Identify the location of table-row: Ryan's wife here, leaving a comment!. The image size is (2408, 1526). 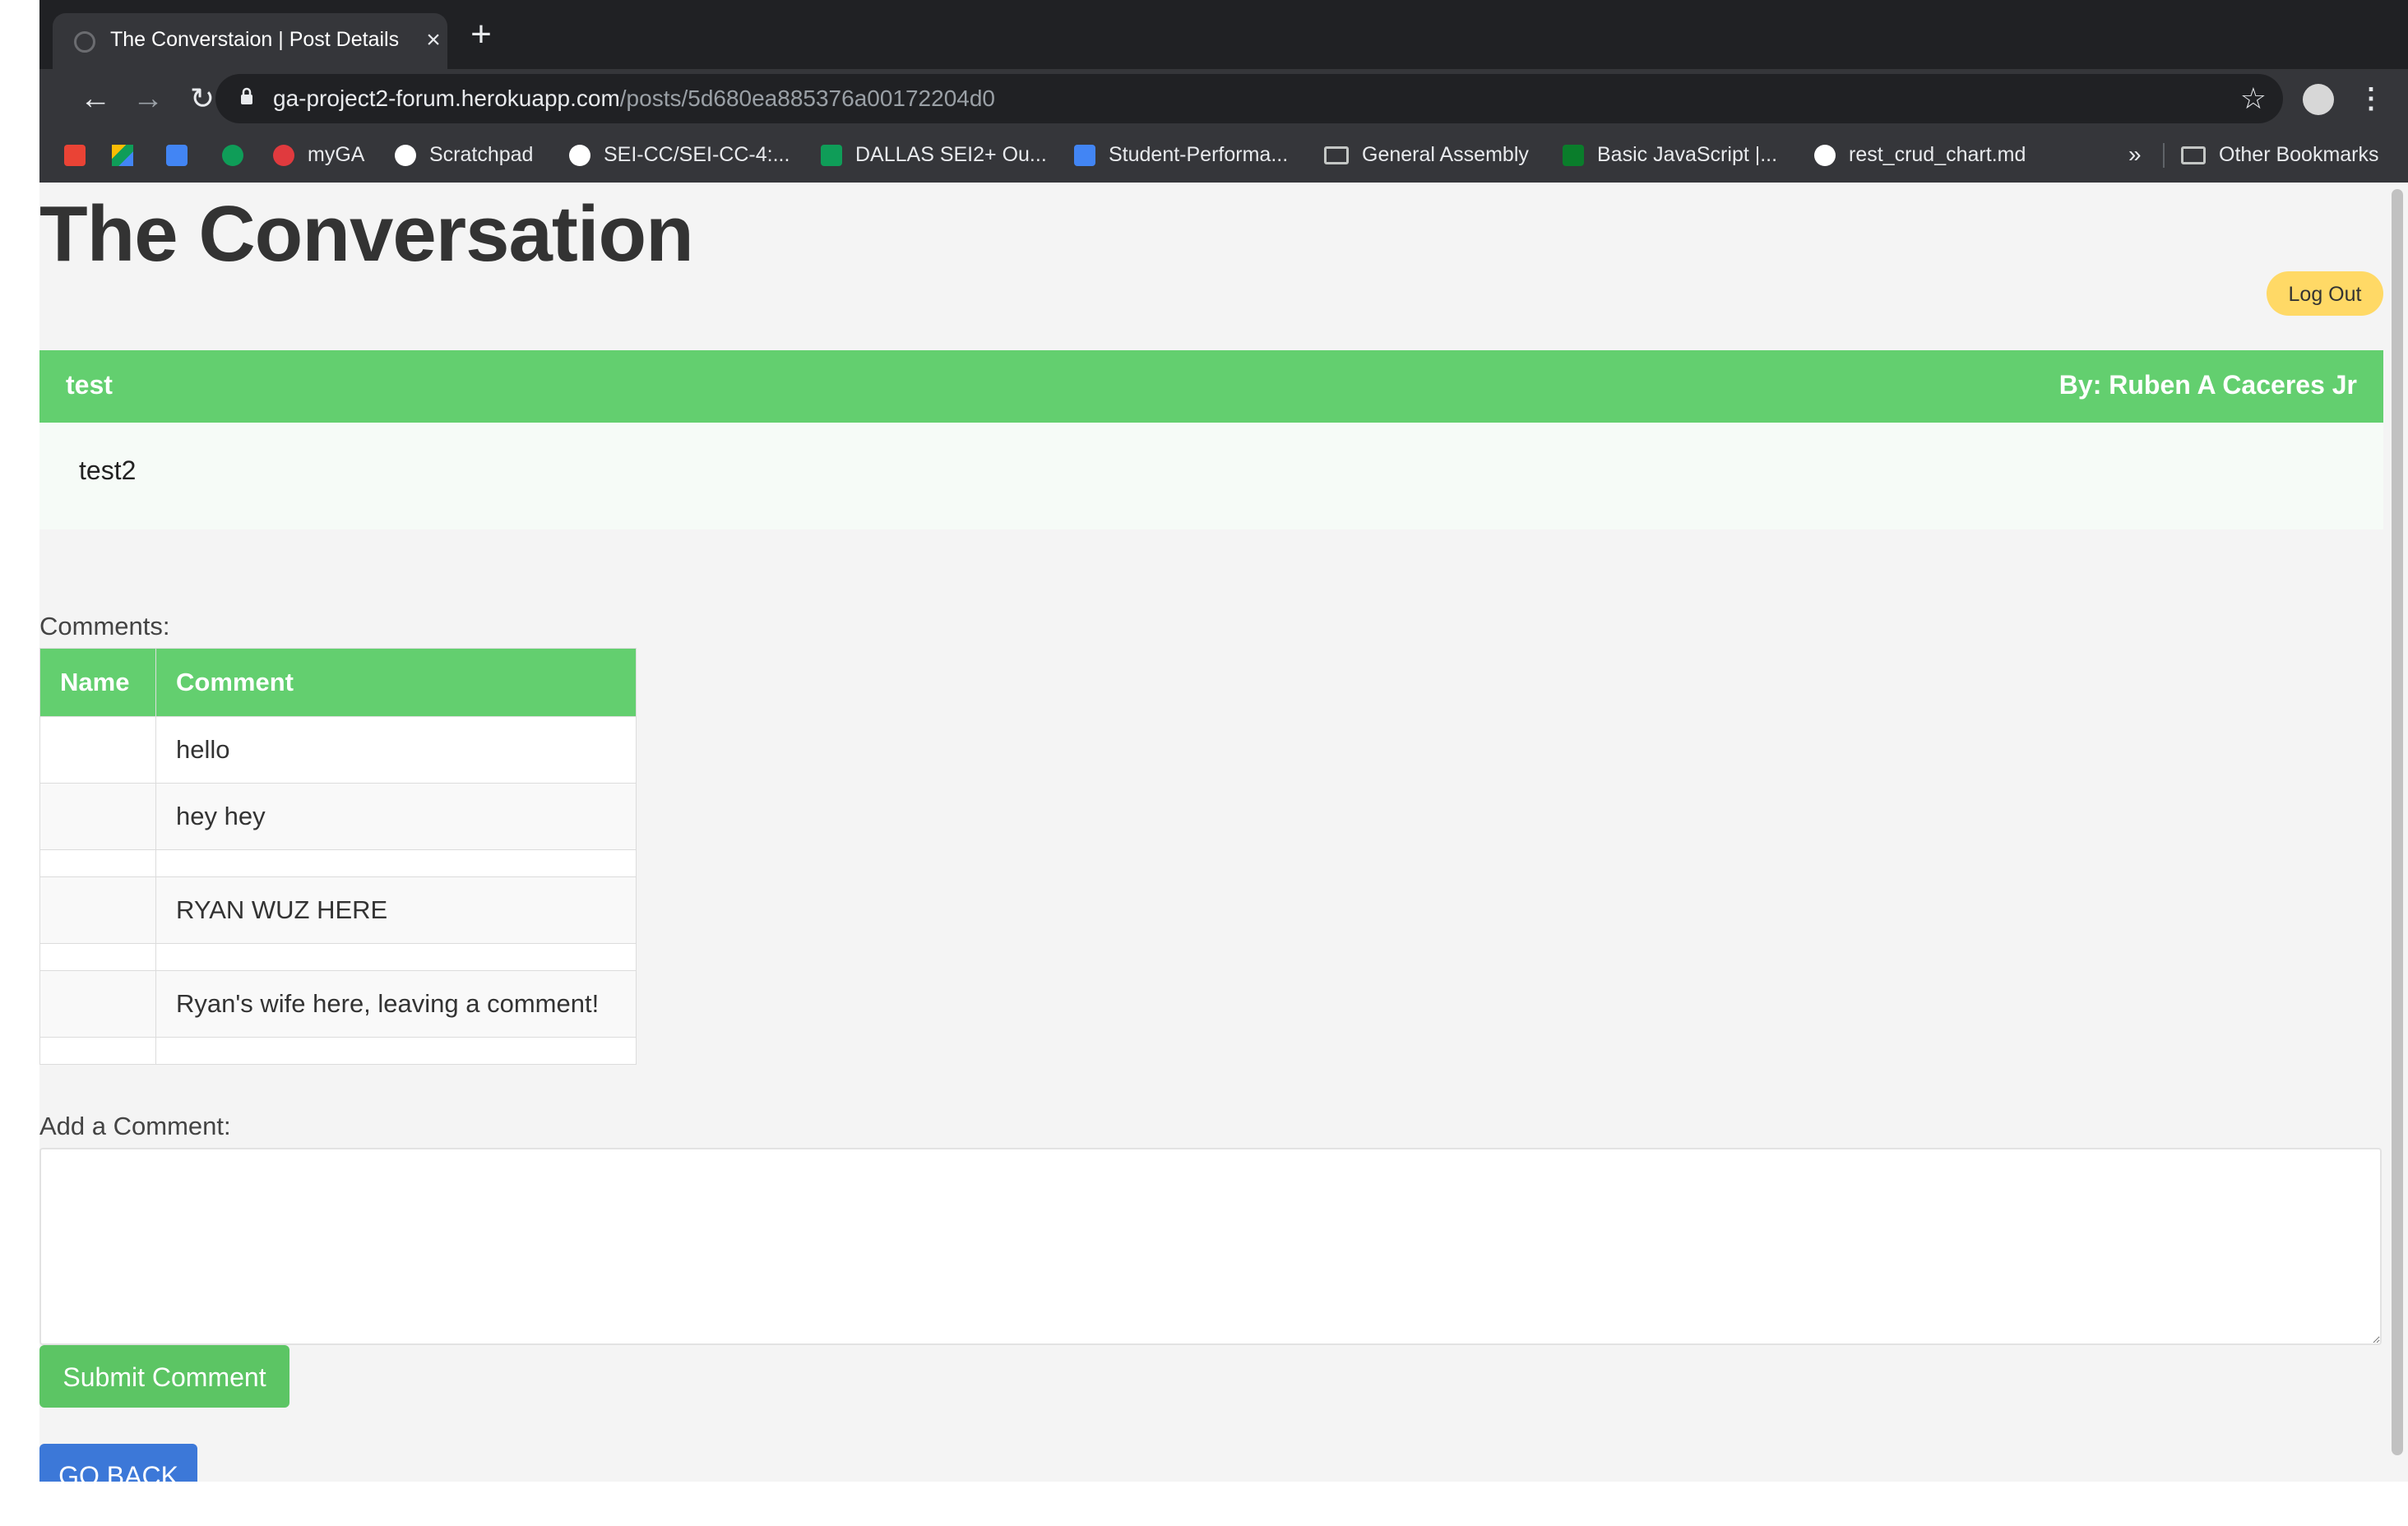
(338, 1004).